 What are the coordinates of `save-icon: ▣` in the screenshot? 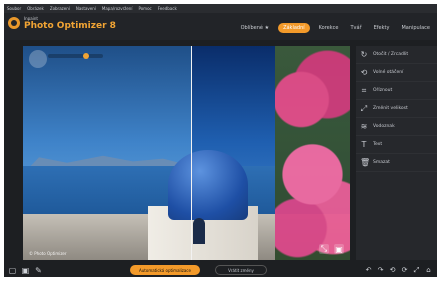 It's located at (25, 270).